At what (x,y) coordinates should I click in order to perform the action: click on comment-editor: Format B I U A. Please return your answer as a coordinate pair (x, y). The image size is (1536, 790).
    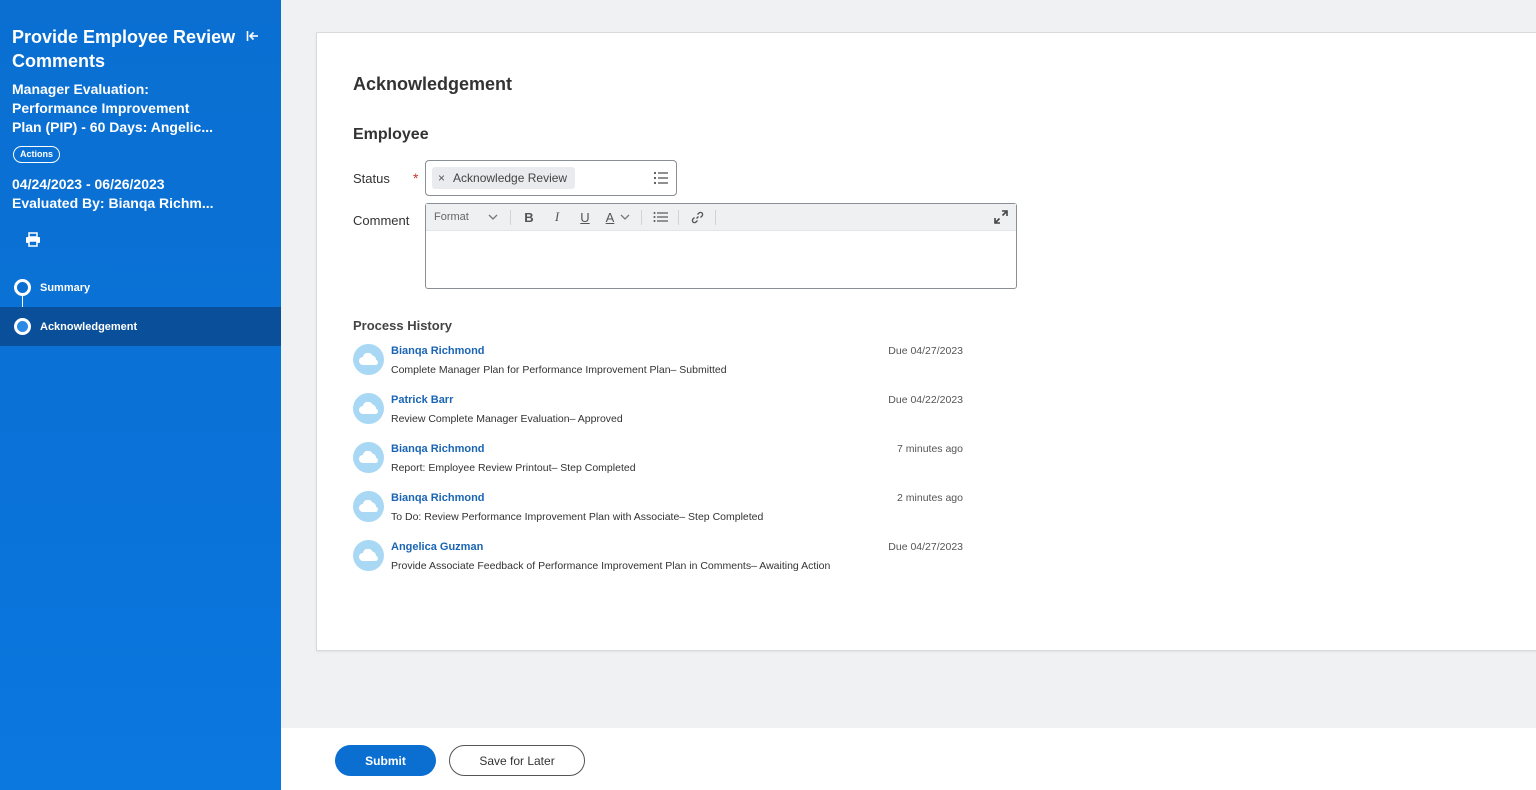
    Looking at the image, I should click on (721, 246).